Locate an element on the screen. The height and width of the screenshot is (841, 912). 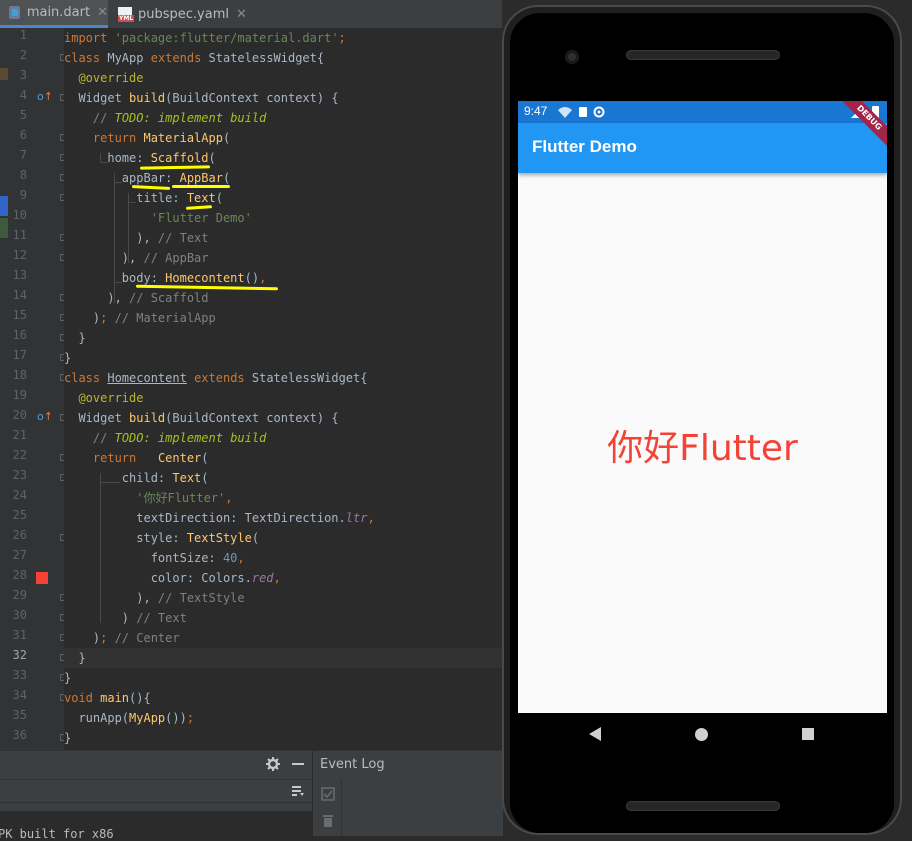
back-icon is located at coordinates (595, 734).